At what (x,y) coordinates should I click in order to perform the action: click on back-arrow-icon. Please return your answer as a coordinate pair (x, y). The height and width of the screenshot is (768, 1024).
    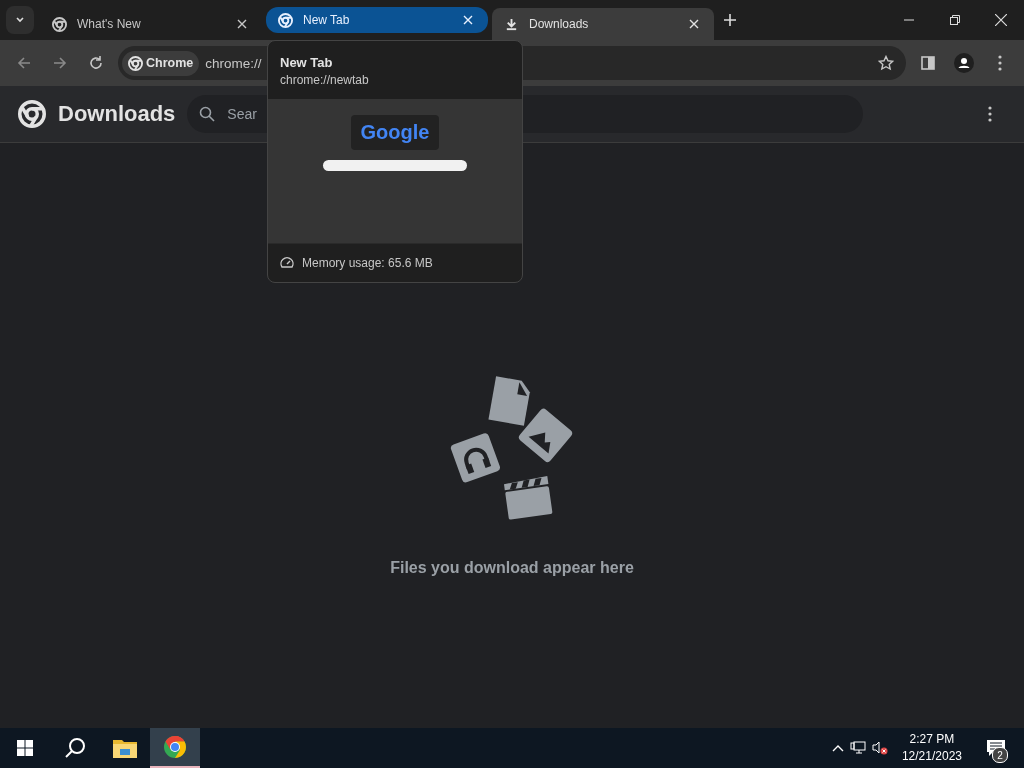
    Looking at the image, I should click on (24, 63).